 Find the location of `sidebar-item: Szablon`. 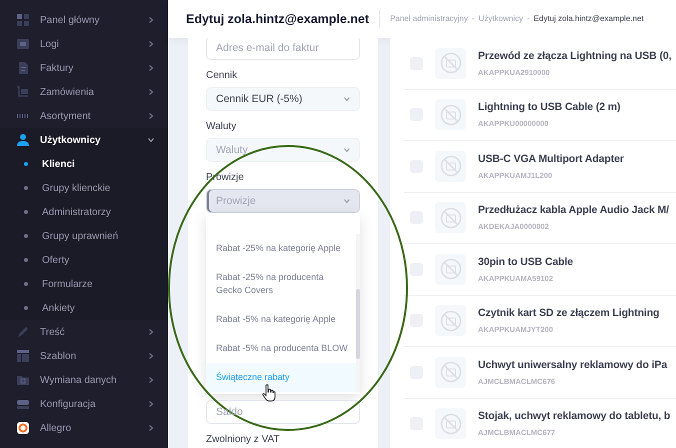

sidebar-item: Szablon is located at coordinates (84, 356).